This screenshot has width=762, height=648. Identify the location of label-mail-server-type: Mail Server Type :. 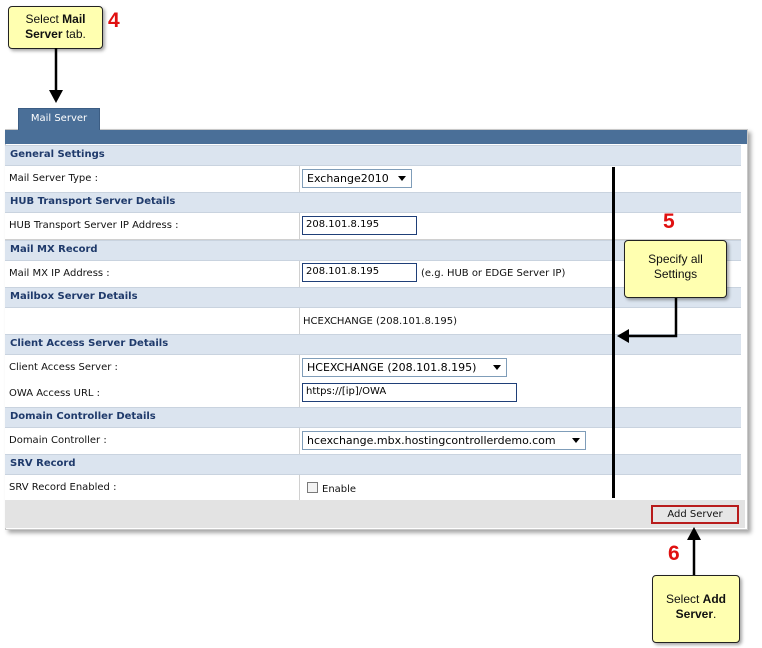
(53, 178).